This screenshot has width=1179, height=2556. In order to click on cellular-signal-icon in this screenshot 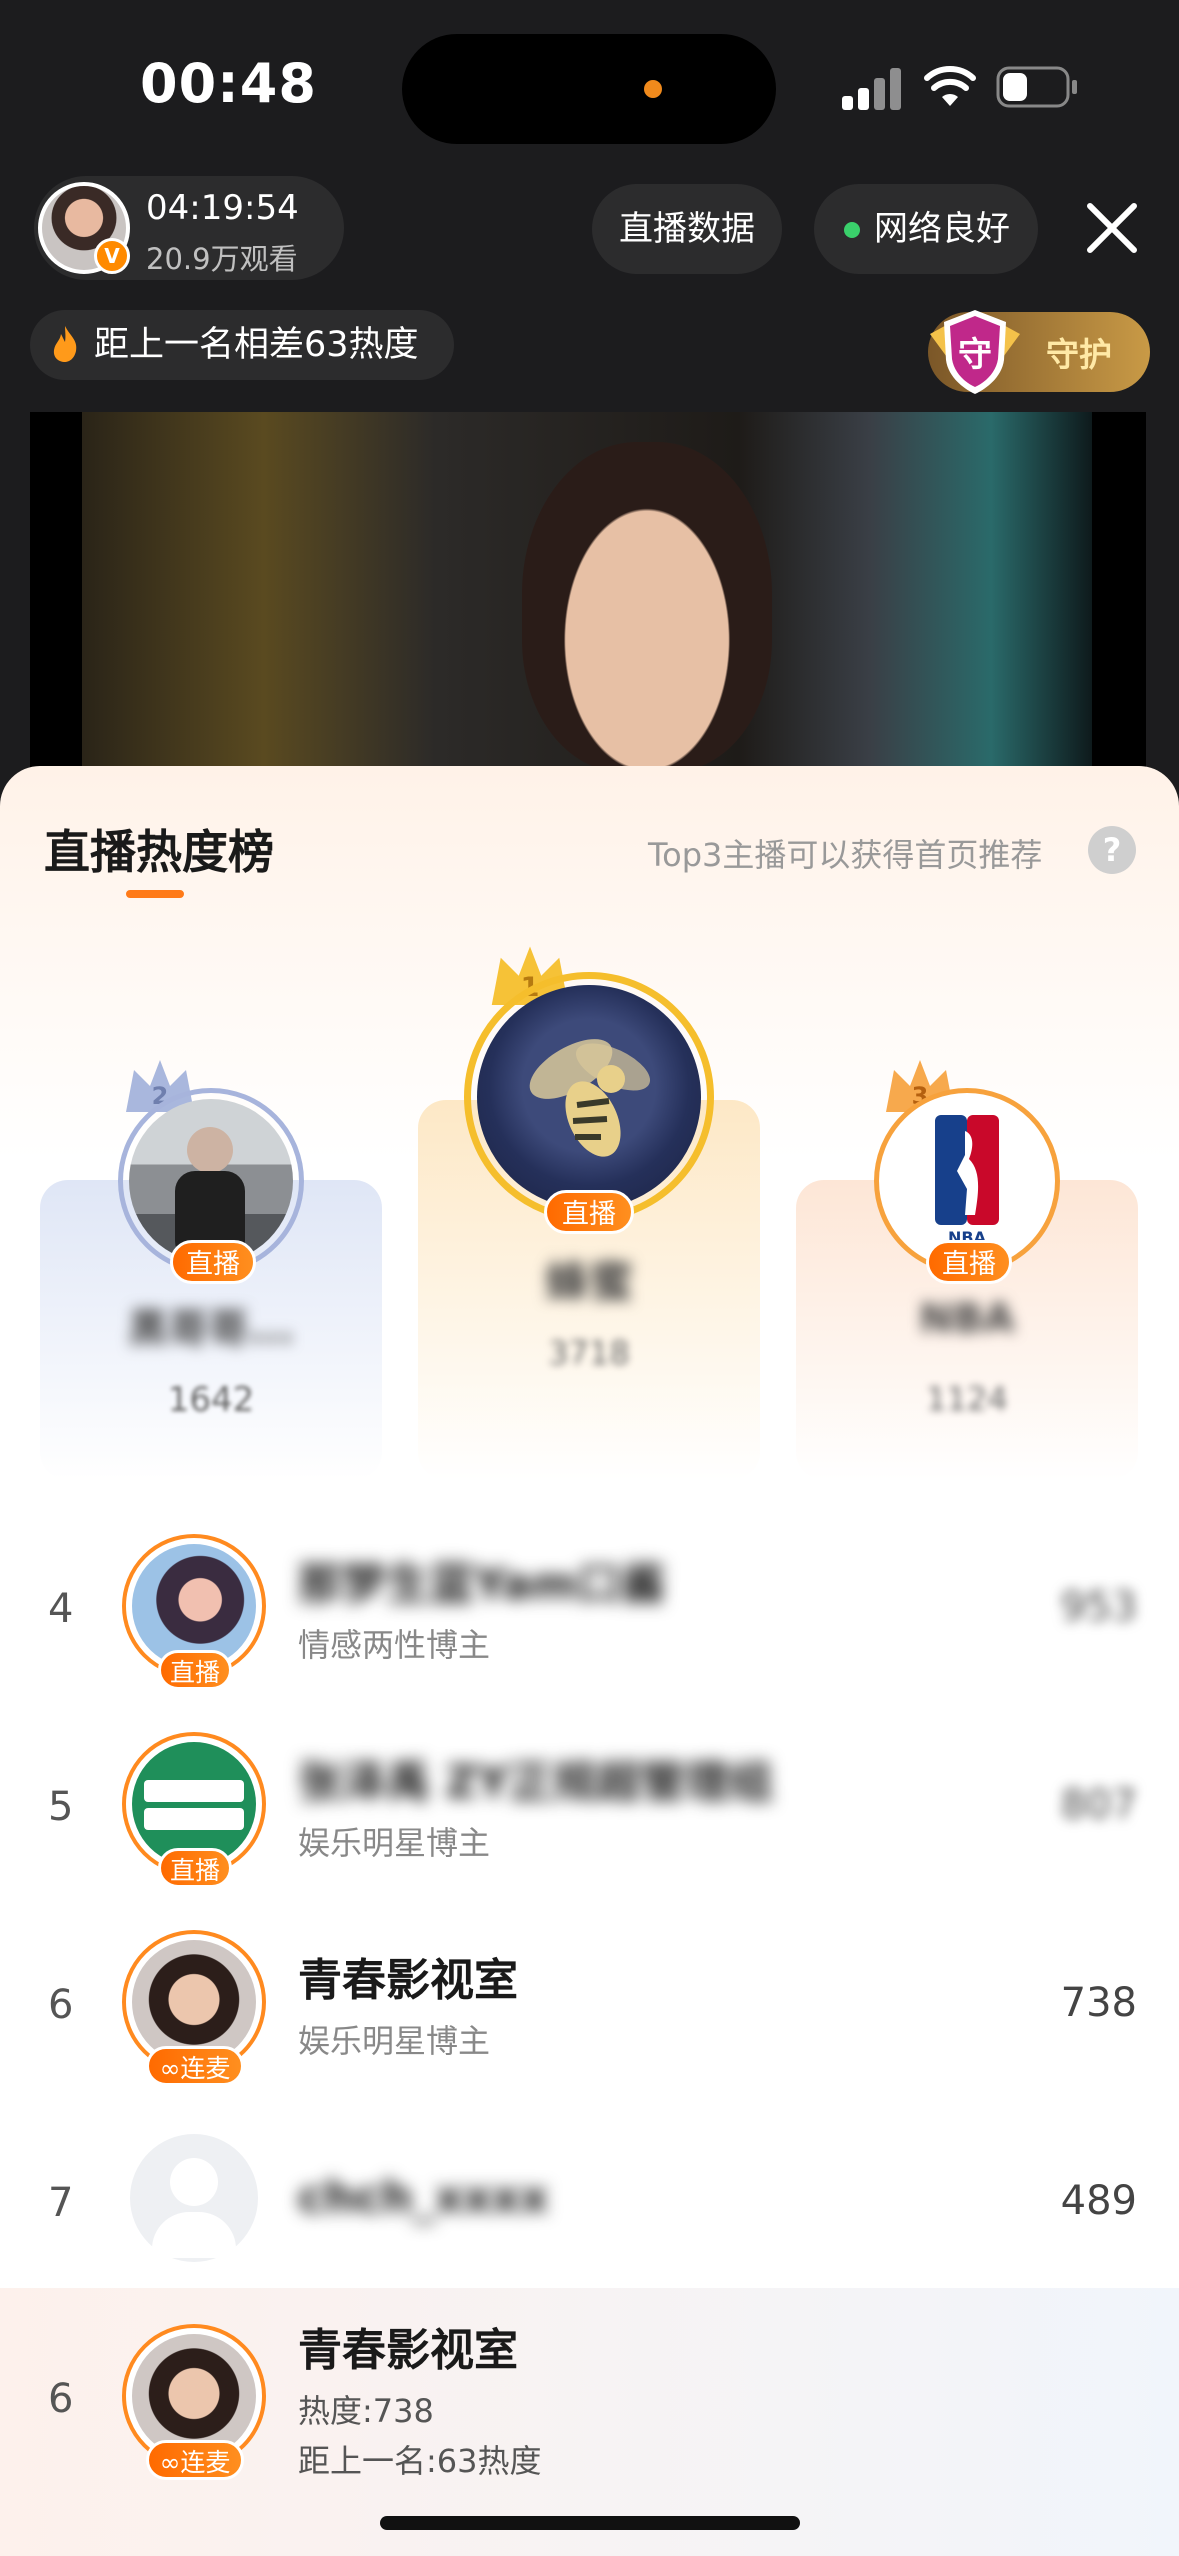, I will do `click(873, 89)`.